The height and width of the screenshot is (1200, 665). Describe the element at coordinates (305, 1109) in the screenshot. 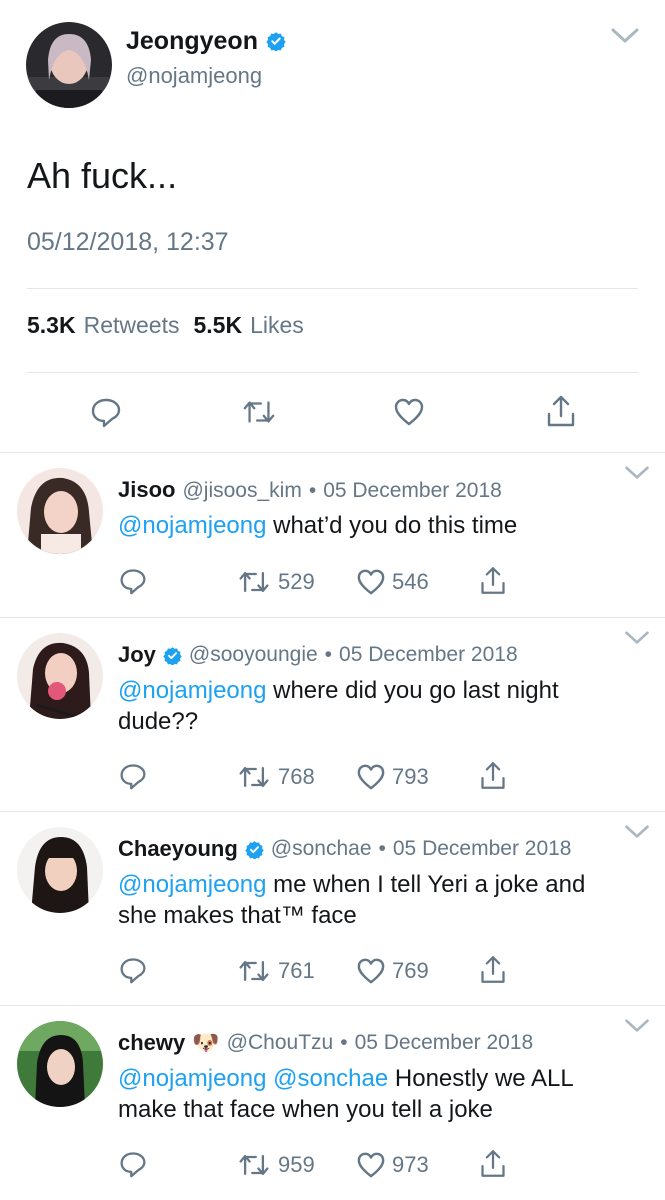

I see `reply-text-line: make that face when you tell a joke` at that location.